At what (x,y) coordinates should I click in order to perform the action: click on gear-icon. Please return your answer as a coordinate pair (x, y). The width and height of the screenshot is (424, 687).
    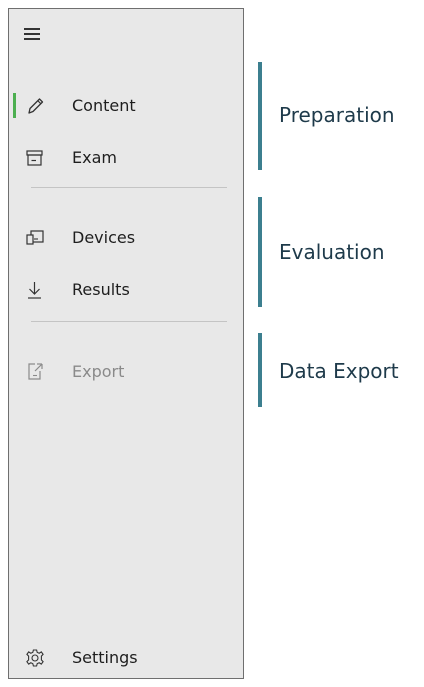
    Looking at the image, I should click on (35, 658).